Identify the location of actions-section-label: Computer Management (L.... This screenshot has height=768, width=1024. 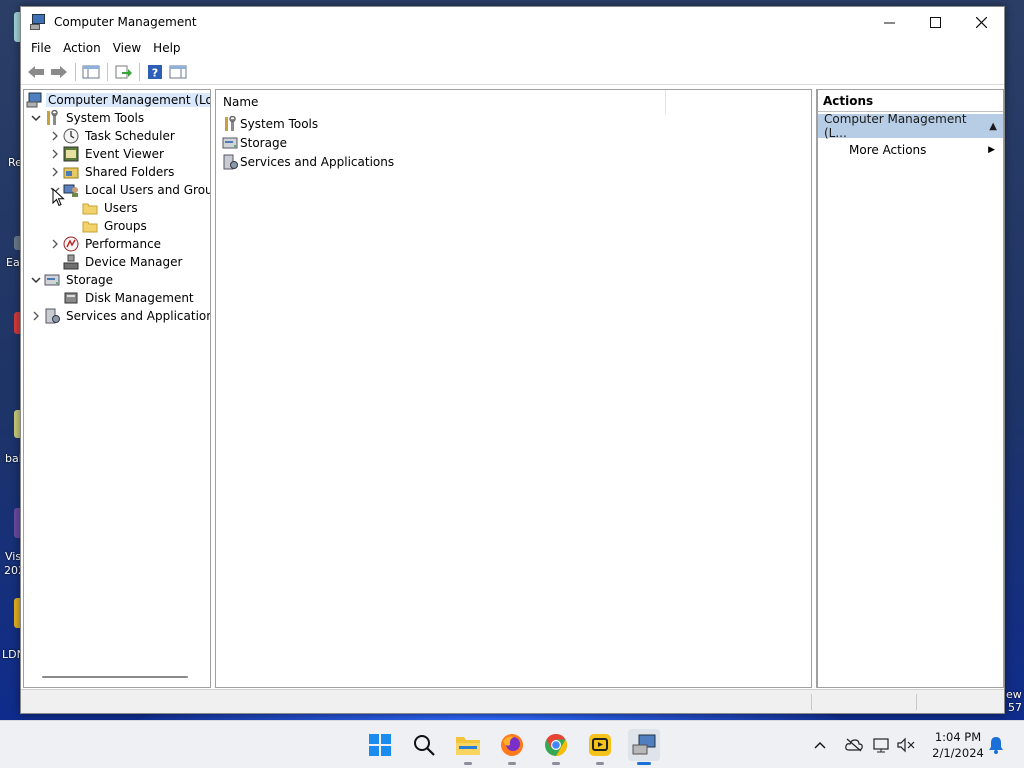
(895, 126).